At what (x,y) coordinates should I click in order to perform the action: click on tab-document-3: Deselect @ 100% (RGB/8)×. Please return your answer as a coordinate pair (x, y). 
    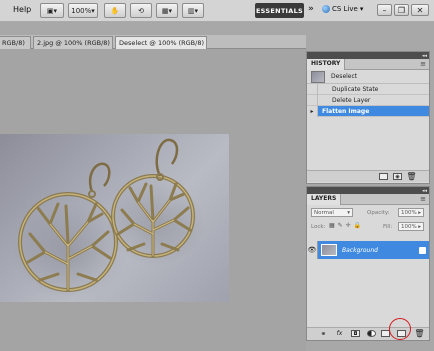
    Looking at the image, I should click on (161, 42).